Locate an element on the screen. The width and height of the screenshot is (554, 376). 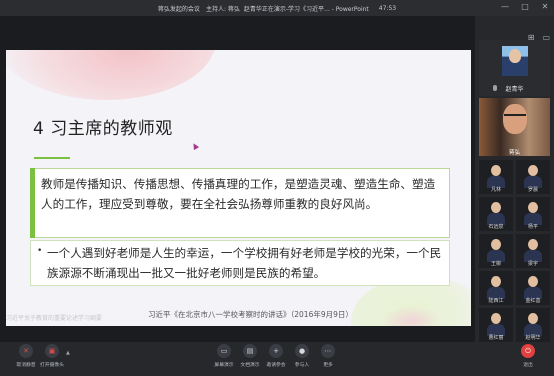
participant-name: 凡林 is located at coordinates (495, 190).